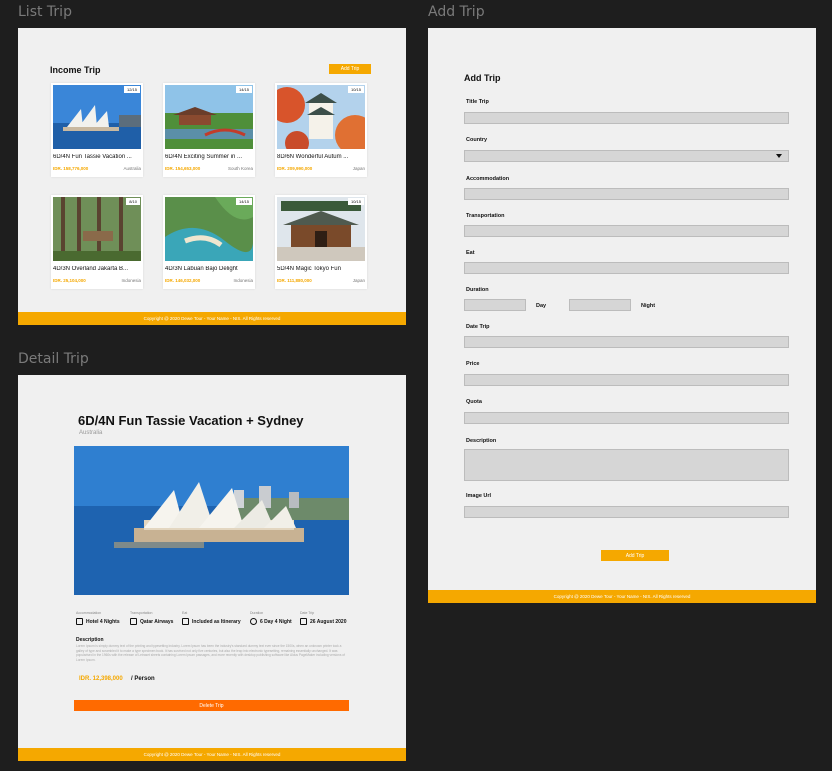  Describe the element at coordinates (90, 640) in the screenshot. I see `description-title: Description` at that location.